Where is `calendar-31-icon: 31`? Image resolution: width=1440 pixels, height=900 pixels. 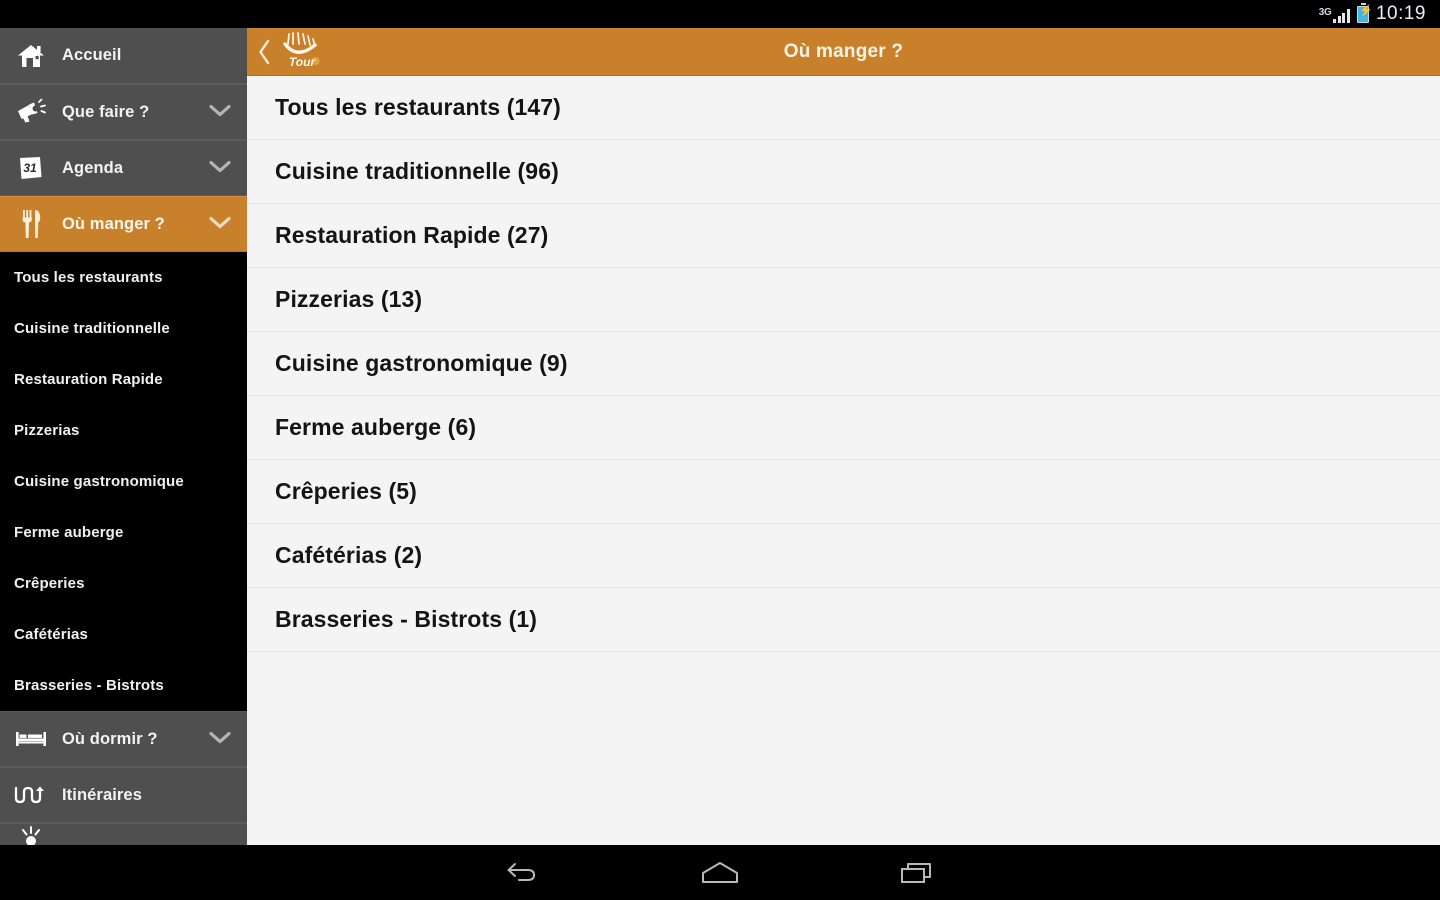
calendar-31-icon: 31 is located at coordinates (31, 168).